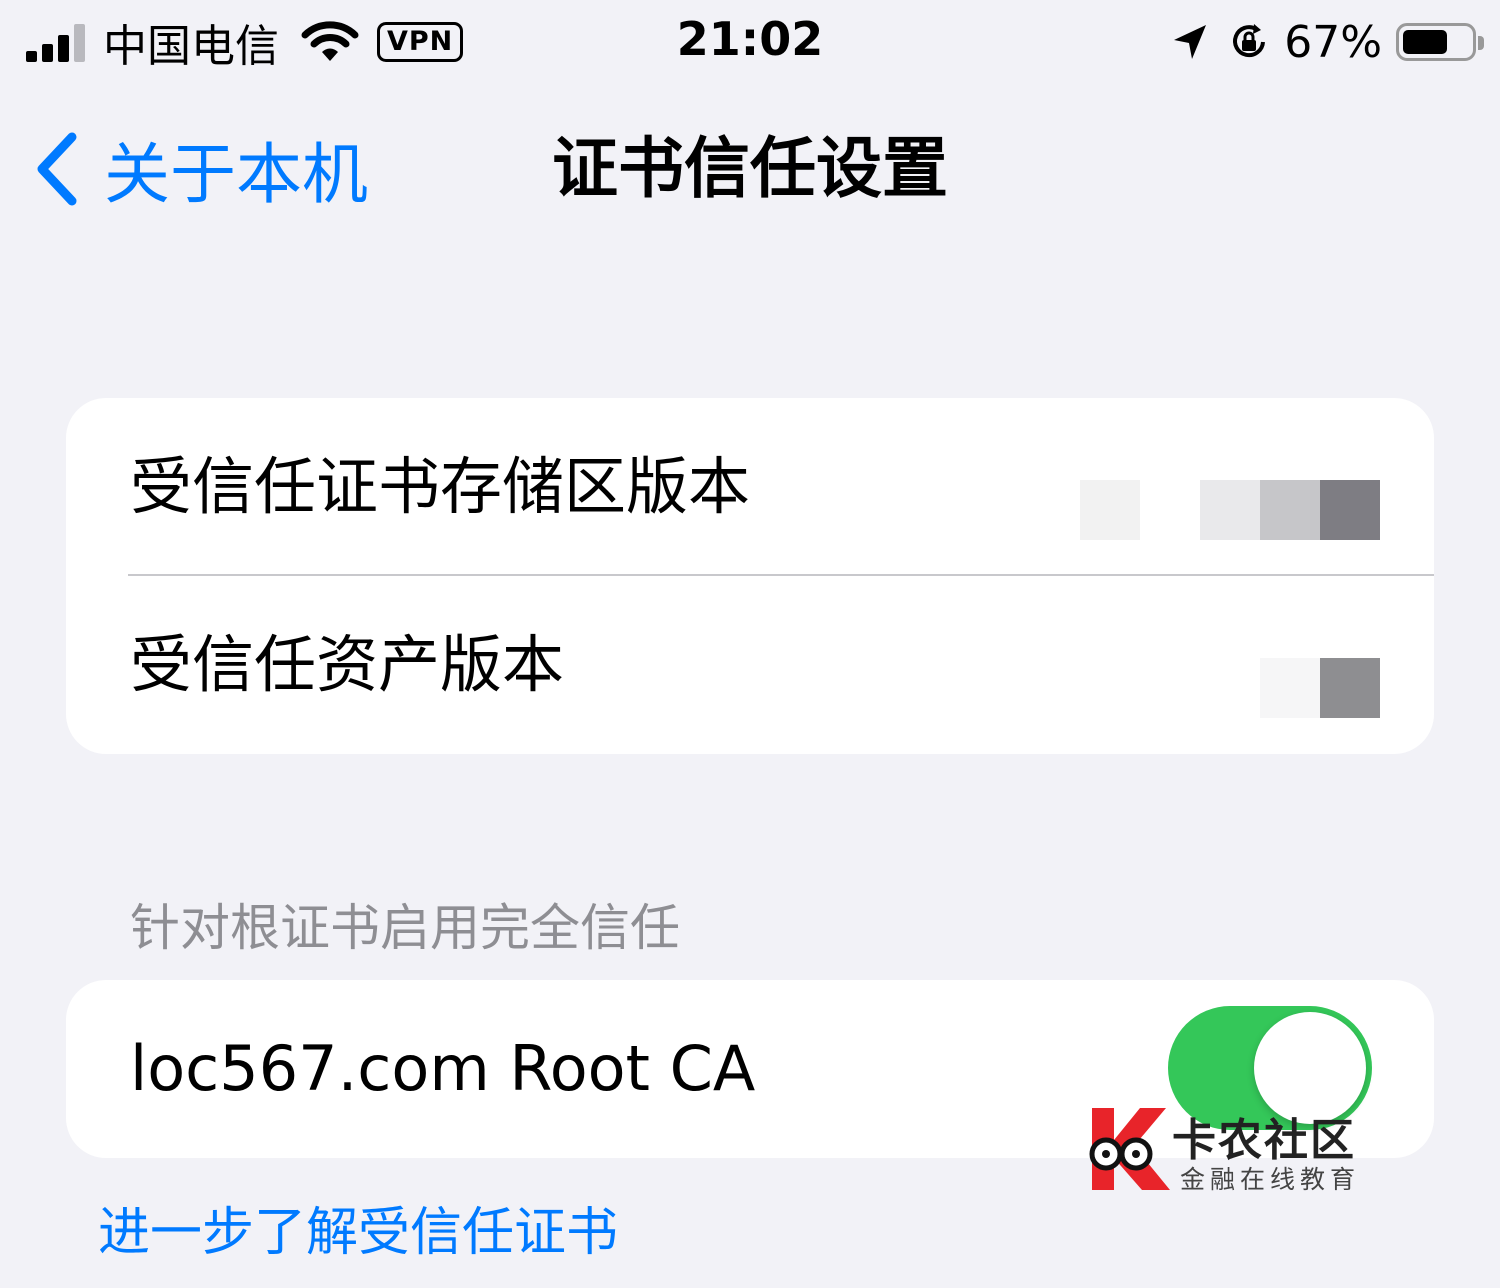 This screenshot has height=1288, width=1500. Describe the element at coordinates (1129, 1149) in the screenshot. I see `kanong-logo-icon` at that location.